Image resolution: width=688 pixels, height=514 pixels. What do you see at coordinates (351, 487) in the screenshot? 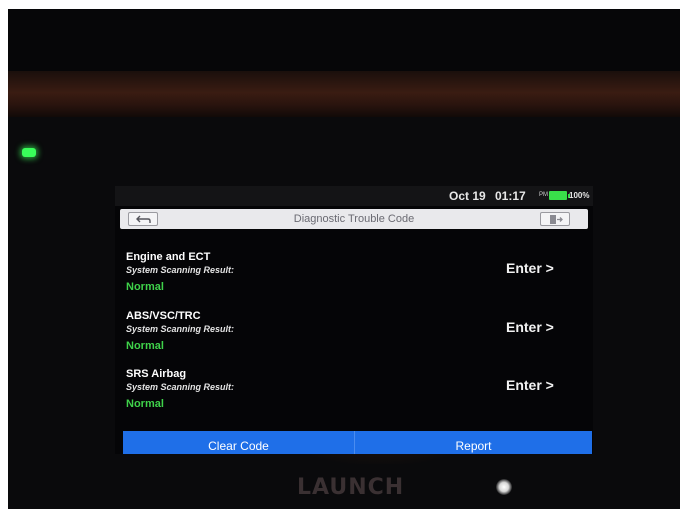
I see `brand-logo: LAUNCH` at bounding box center [351, 487].